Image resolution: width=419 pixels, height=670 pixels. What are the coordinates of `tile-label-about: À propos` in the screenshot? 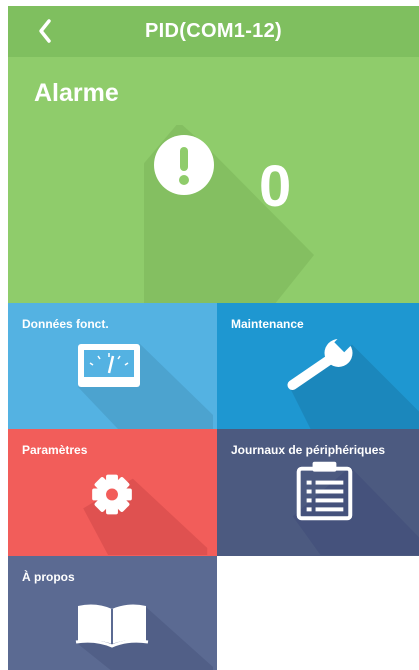 It's located at (48, 577).